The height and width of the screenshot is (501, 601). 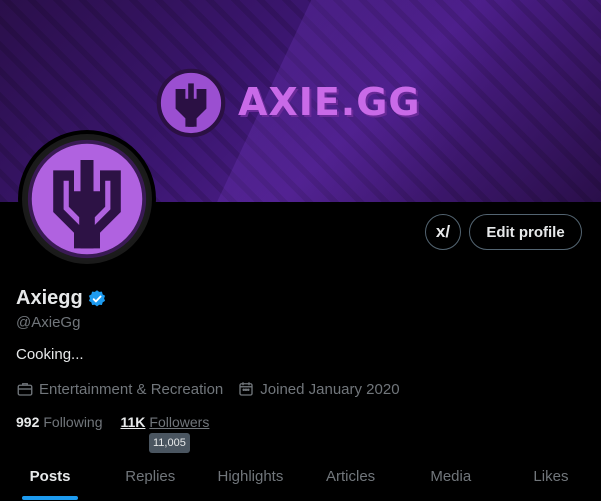 I want to click on following-label: Following, so click(x=73, y=422).